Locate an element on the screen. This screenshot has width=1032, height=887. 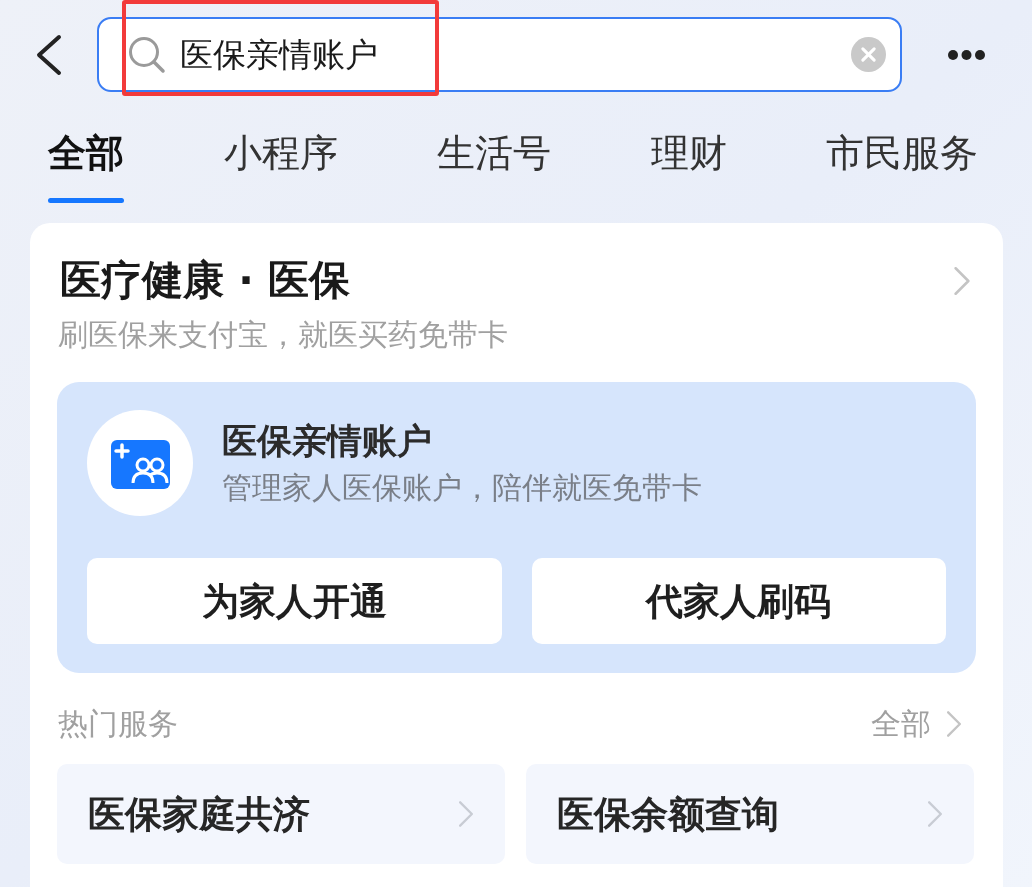
category-tab: 理财 is located at coordinates (688, 153).